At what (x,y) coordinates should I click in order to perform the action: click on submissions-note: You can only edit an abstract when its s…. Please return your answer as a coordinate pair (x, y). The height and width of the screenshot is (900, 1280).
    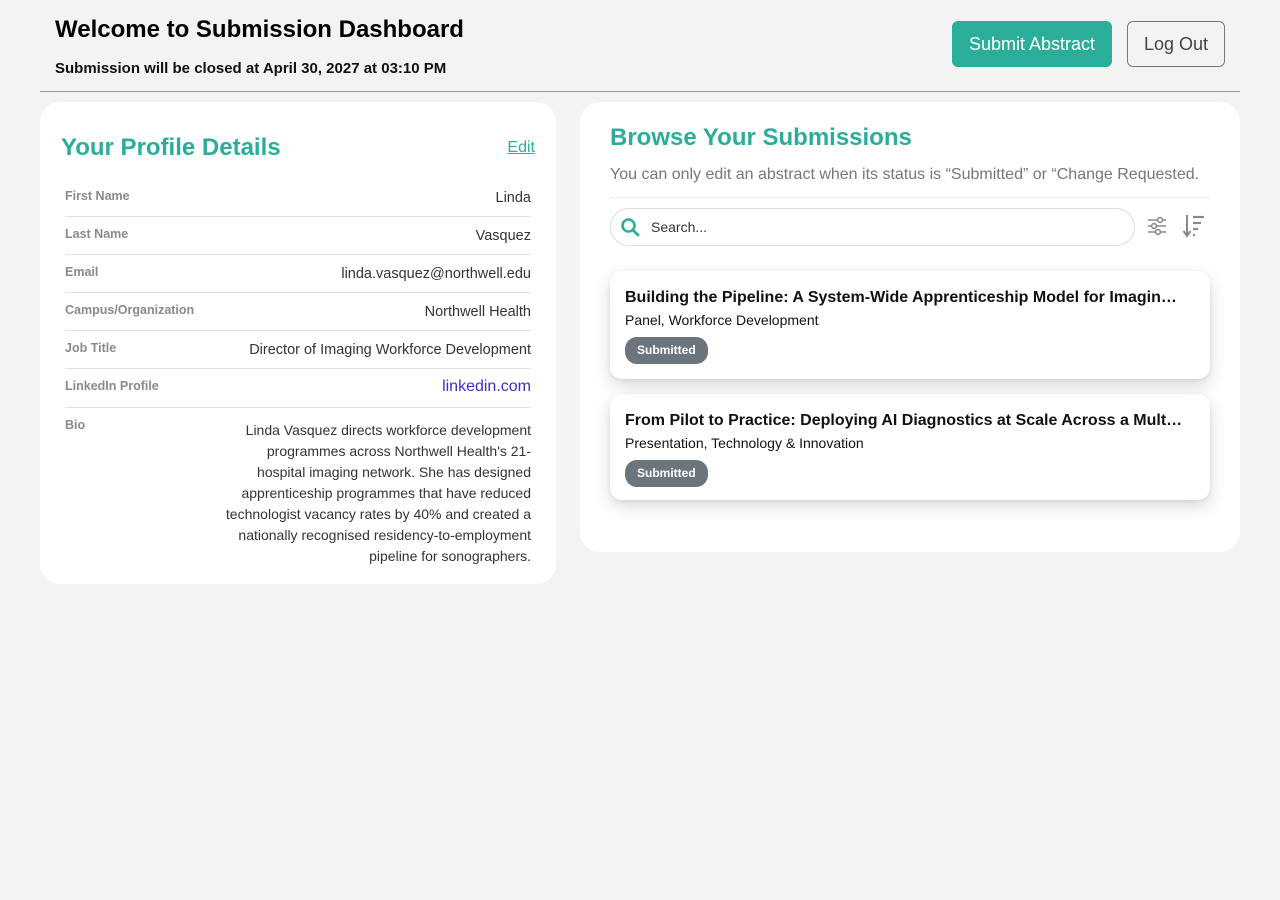
    Looking at the image, I should click on (905, 174).